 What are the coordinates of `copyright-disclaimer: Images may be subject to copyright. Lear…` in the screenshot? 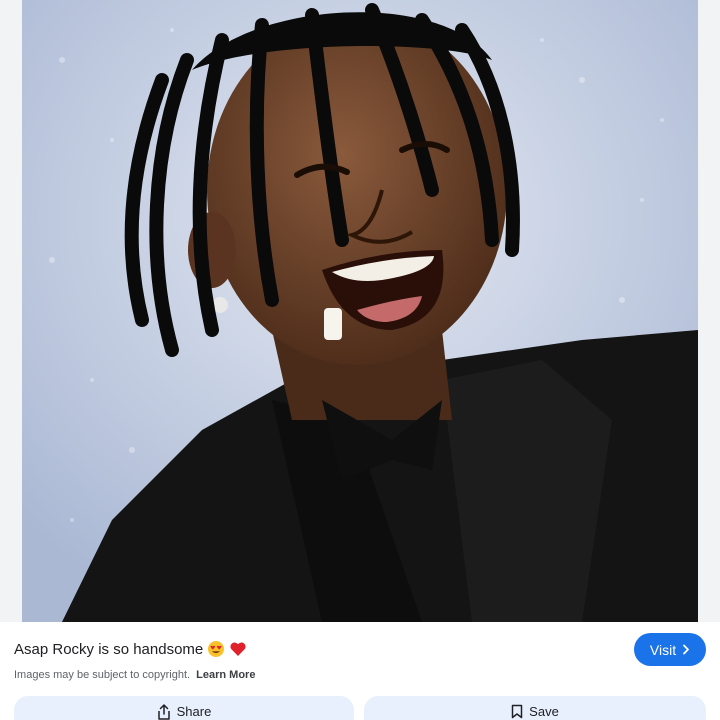 It's located at (134, 675).